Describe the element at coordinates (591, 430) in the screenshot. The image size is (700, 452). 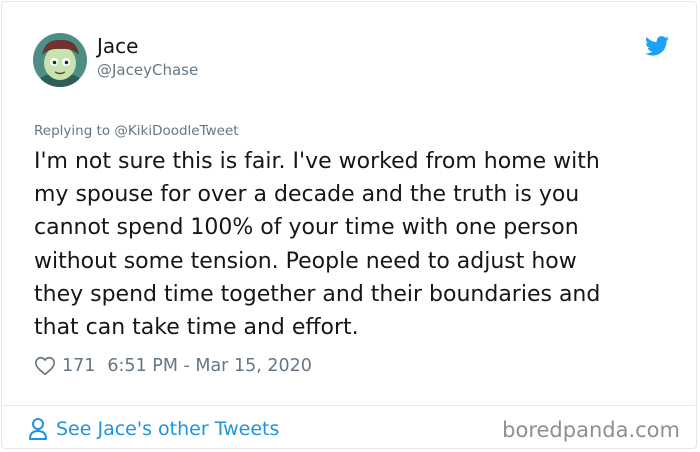
I see `watermark: boredpanda.com` at that location.